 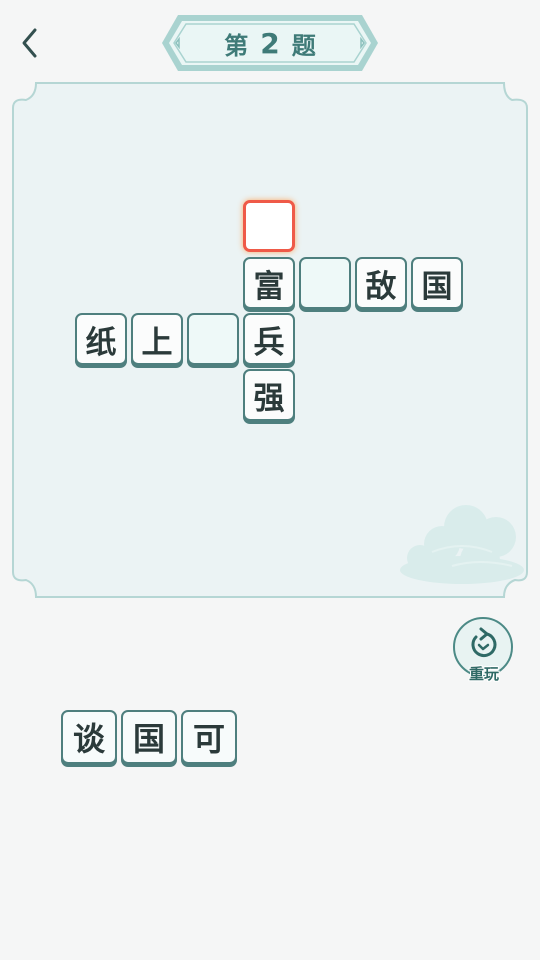 I want to click on reset-label: 重玩, so click(x=483, y=674).